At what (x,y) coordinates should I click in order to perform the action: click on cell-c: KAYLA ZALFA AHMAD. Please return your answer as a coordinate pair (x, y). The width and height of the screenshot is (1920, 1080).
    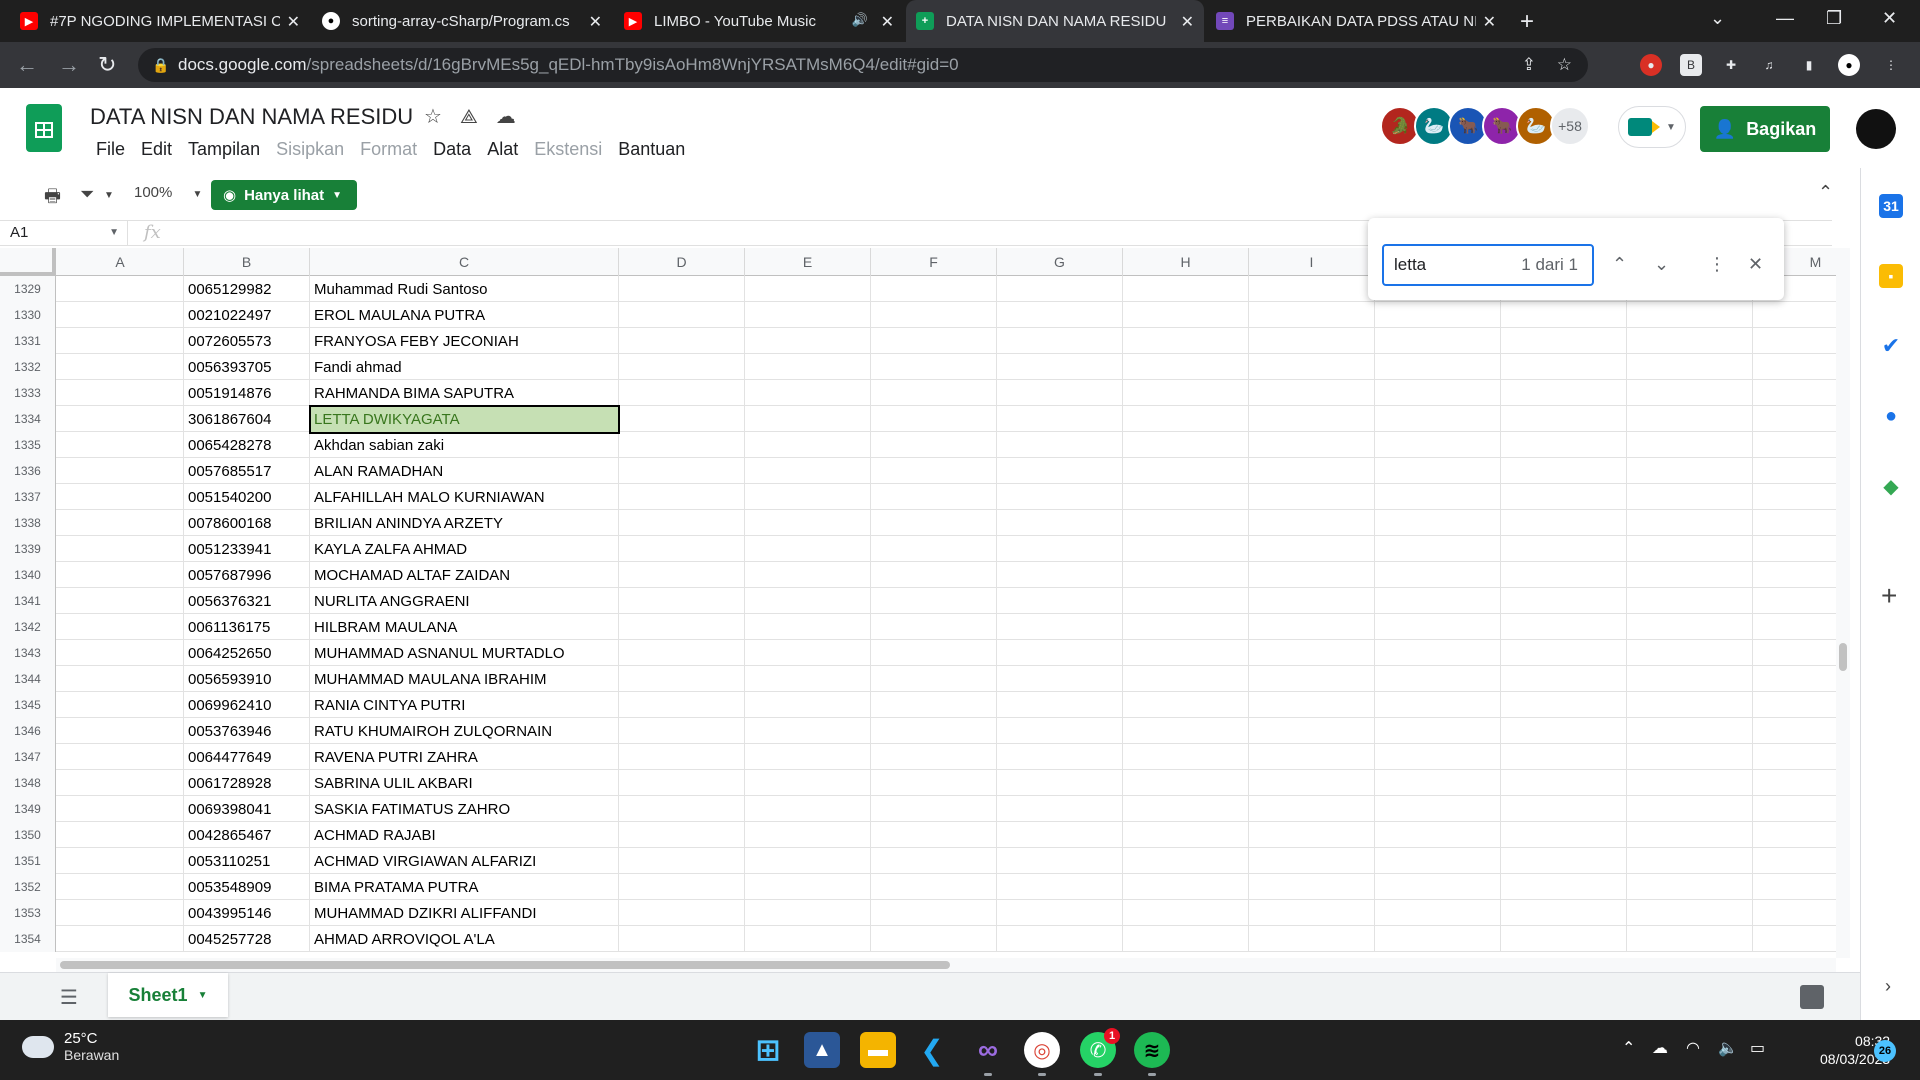
    Looking at the image, I should click on (464, 549).